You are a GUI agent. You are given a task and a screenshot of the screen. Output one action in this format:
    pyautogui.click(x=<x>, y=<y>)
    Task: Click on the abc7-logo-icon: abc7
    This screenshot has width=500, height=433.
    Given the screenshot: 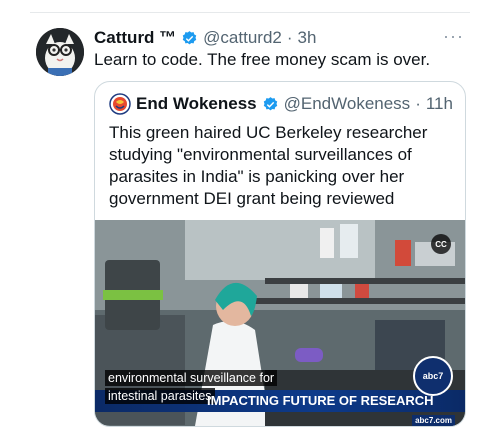 What is the action you would take?
    pyautogui.click(x=433, y=376)
    